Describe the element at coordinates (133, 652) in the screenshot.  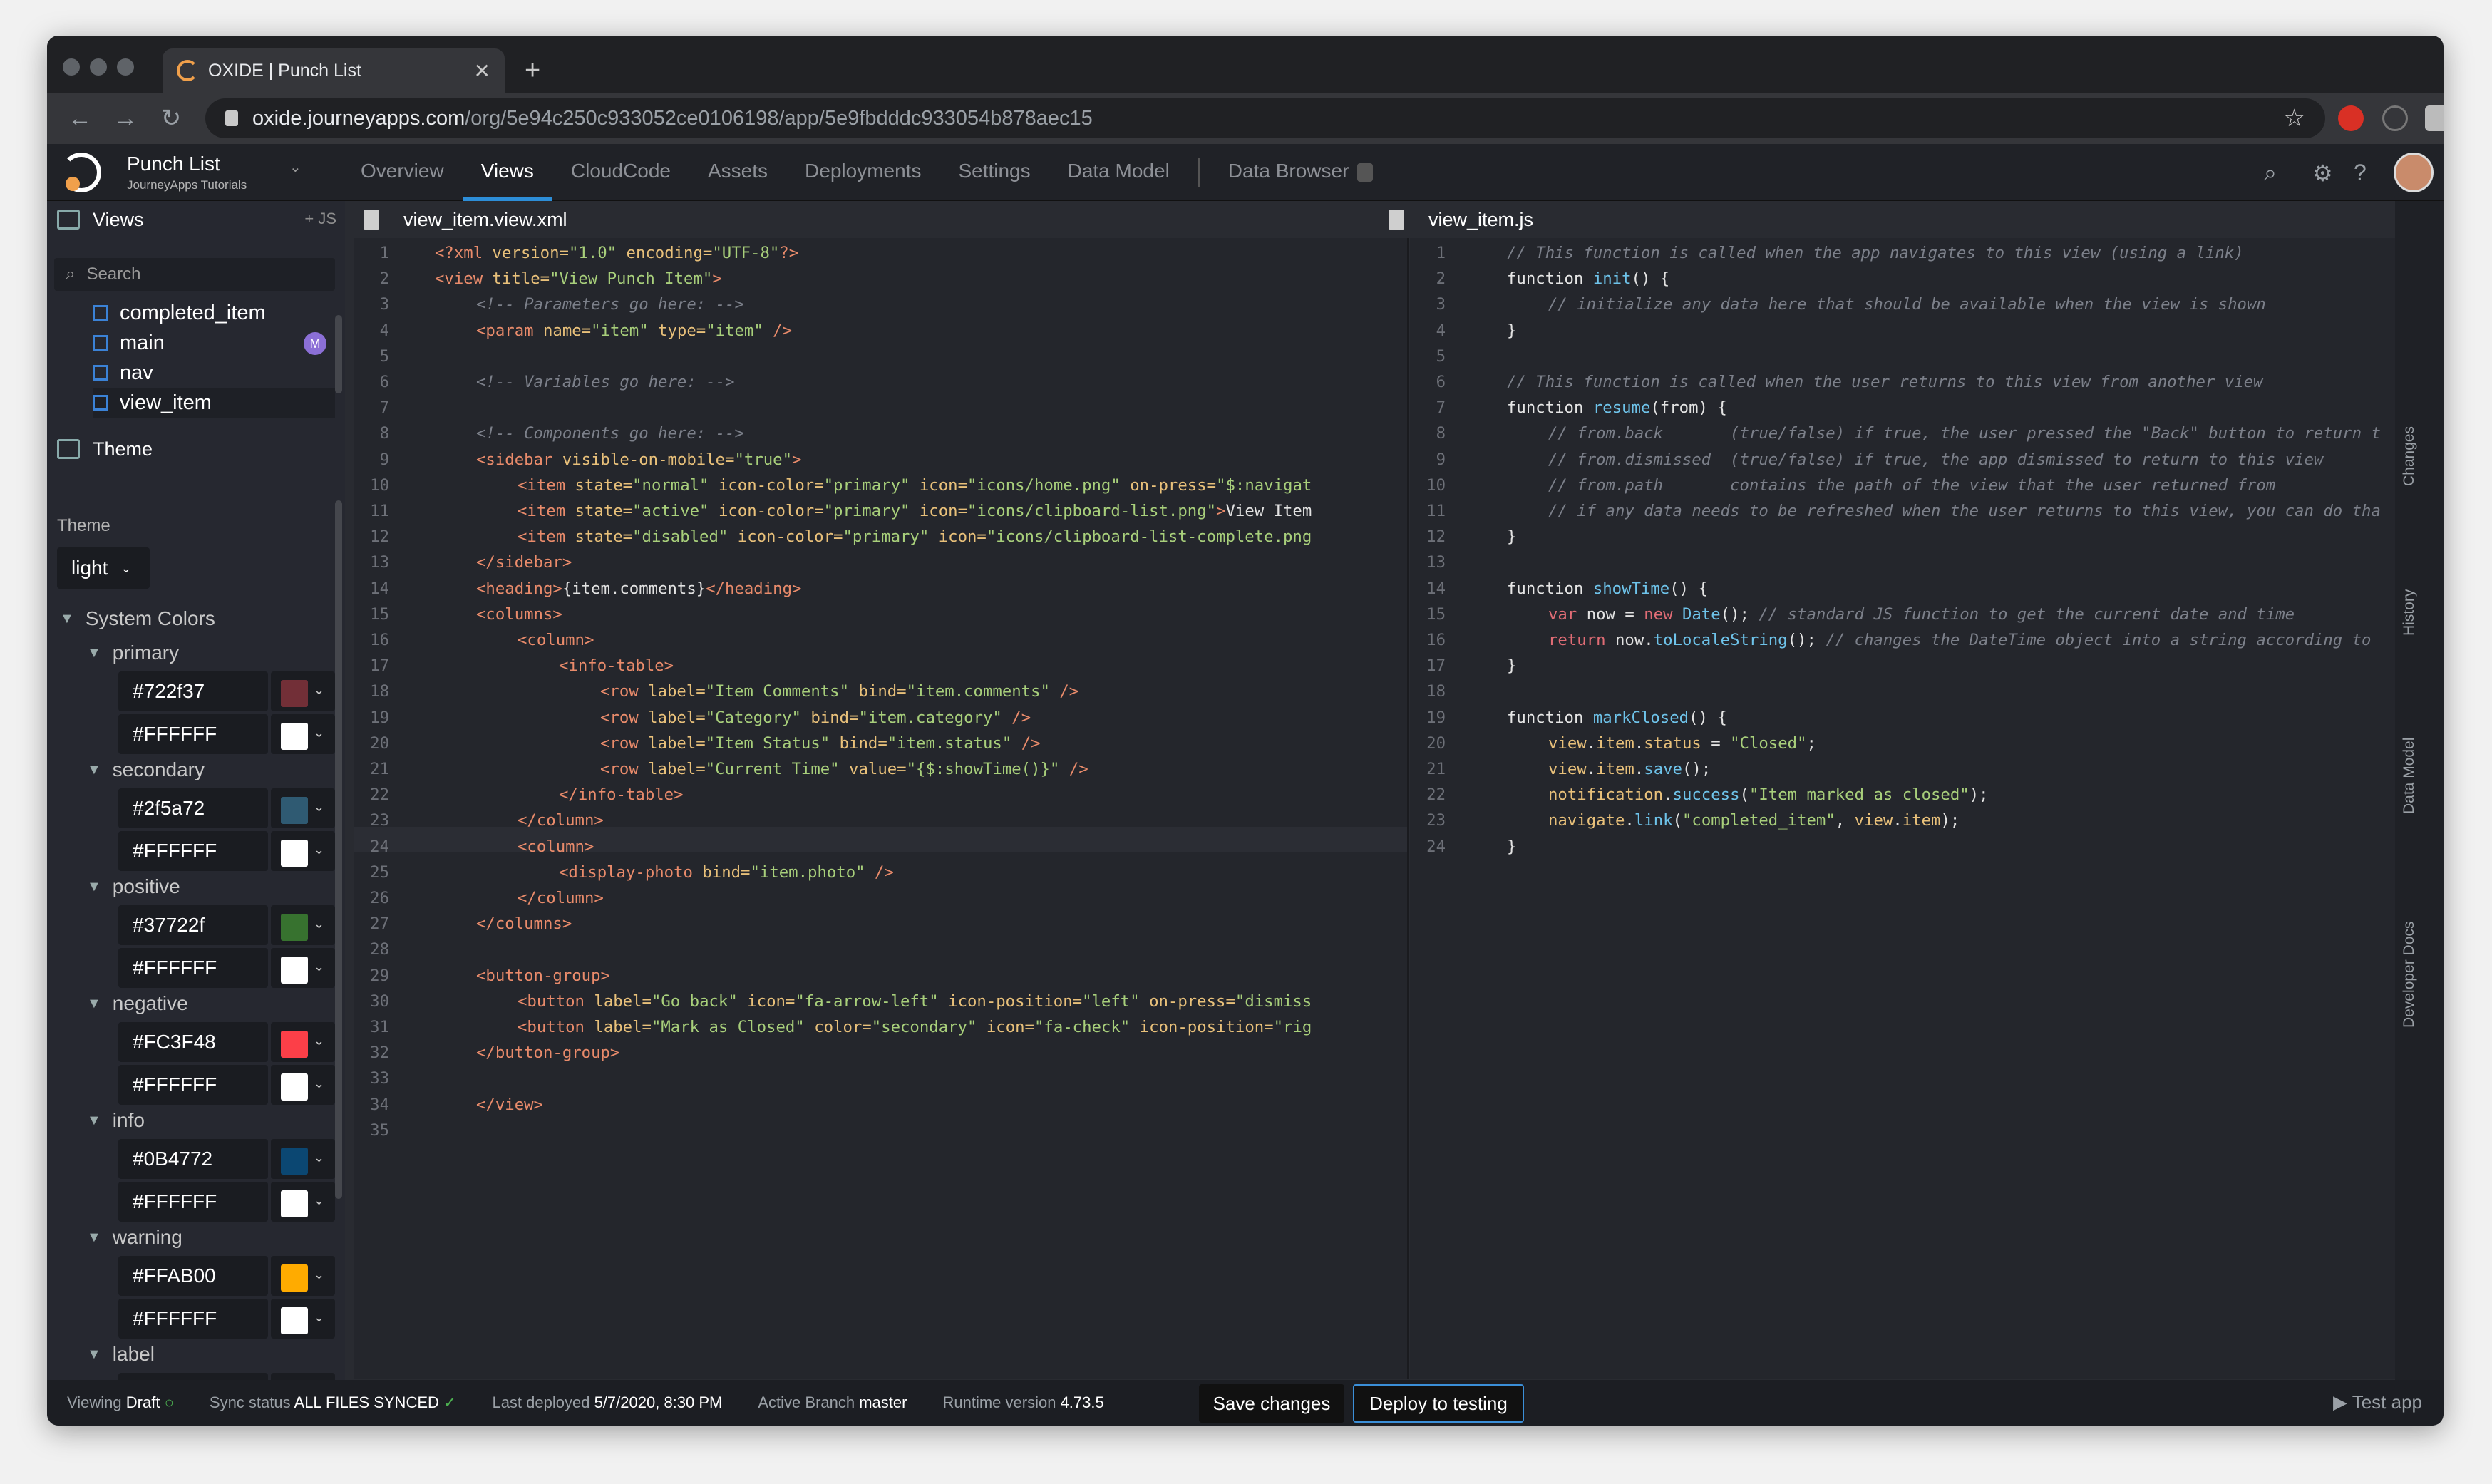
I see `color-group-primary: ▼ primary` at that location.